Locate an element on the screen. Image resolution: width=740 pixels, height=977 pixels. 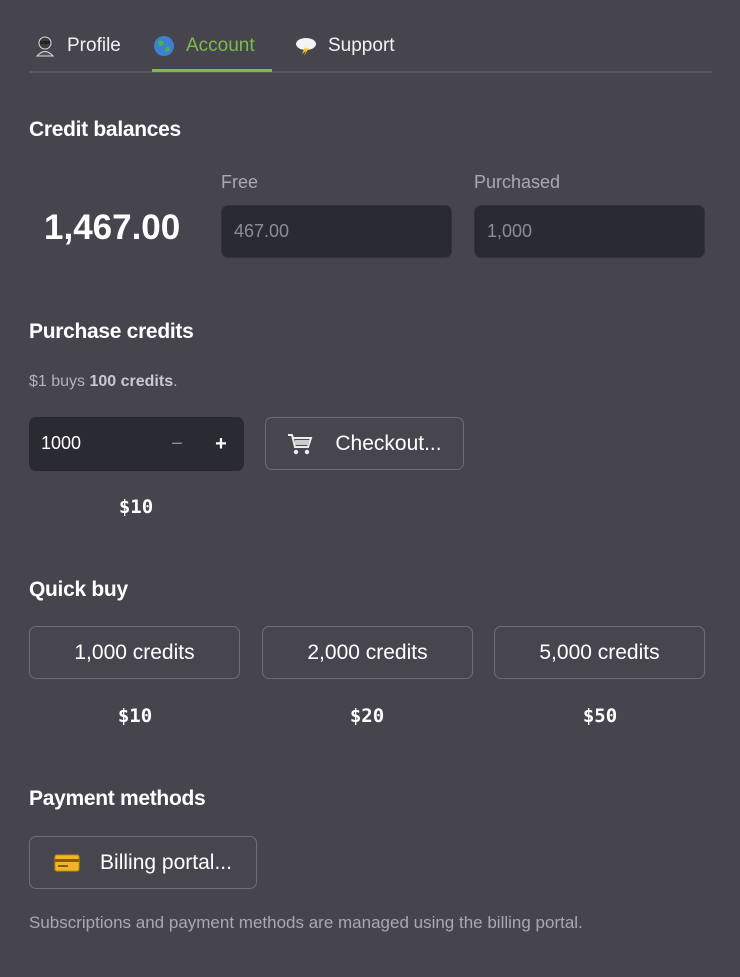
rate-prefix: $1 buys is located at coordinates (59, 381).